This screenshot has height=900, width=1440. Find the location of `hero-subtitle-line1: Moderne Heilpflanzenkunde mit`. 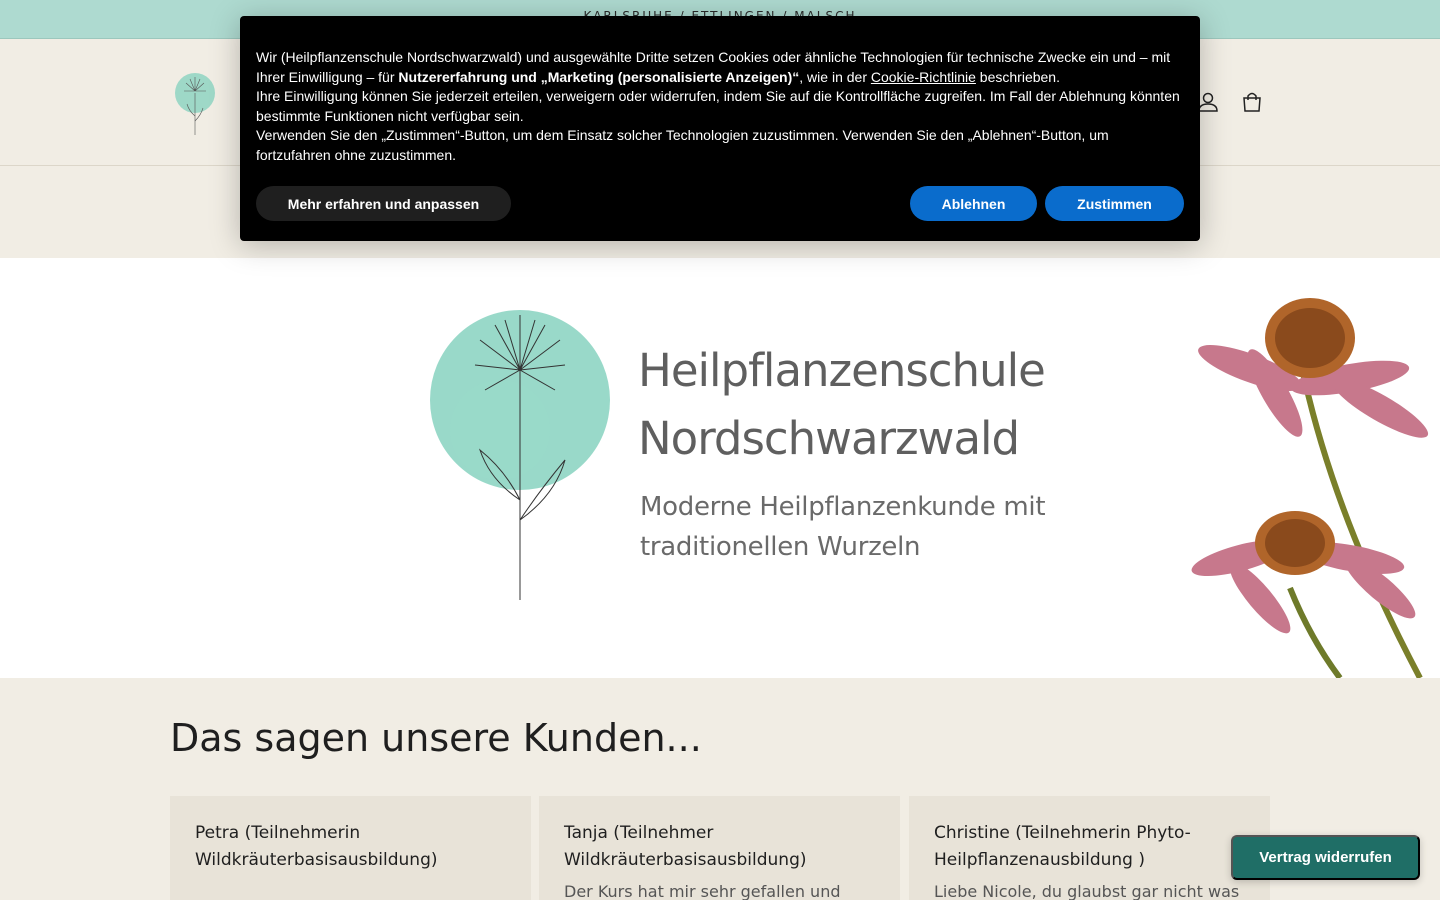

hero-subtitle-line1: Moderne Heilpflanzenkunde mit is located at coordinates (843, 507).